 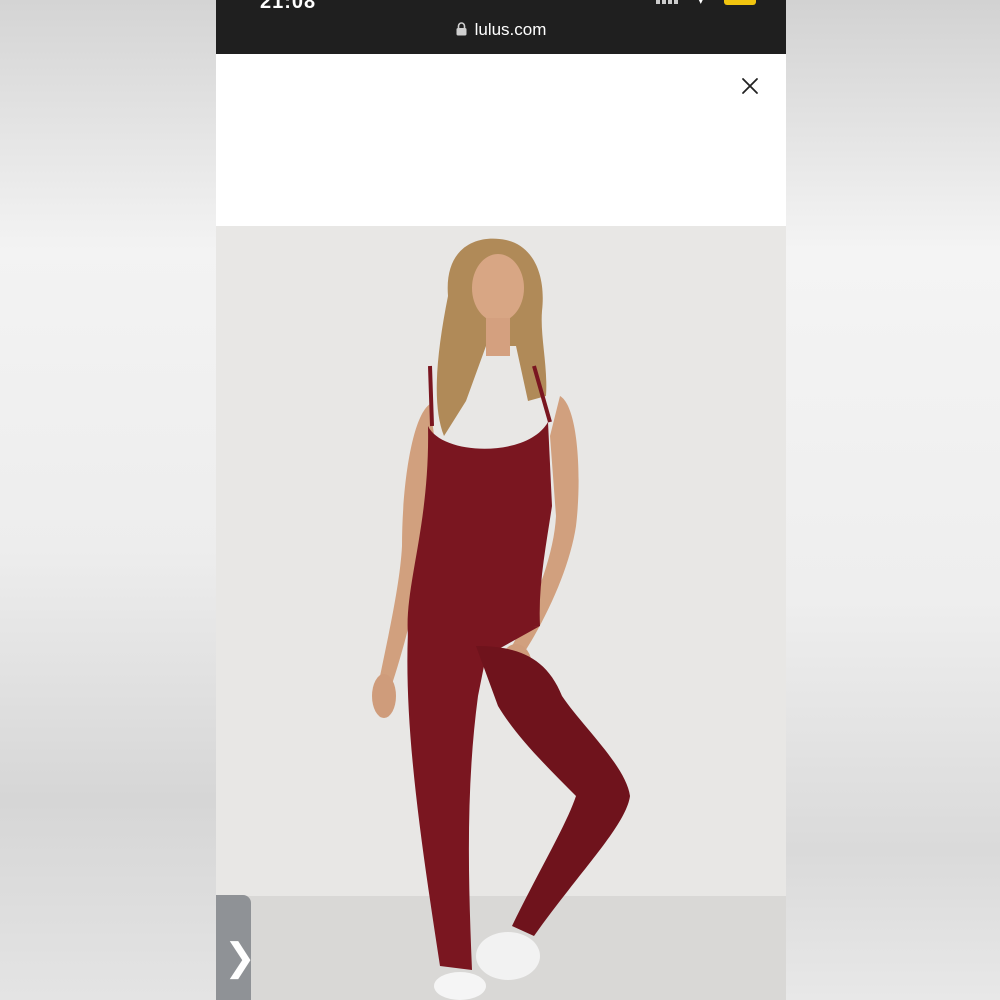 What do you see at coordinates (501, 140) in the screenshot?
I see `modal-header` at bounding box center [501, 140].